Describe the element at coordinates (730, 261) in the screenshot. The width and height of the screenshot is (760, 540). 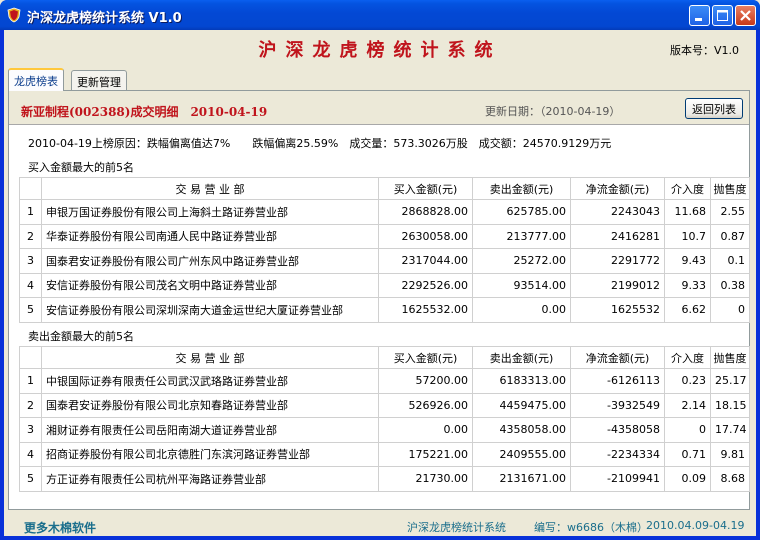
I see `cell-selloff: 0.1` at that location.